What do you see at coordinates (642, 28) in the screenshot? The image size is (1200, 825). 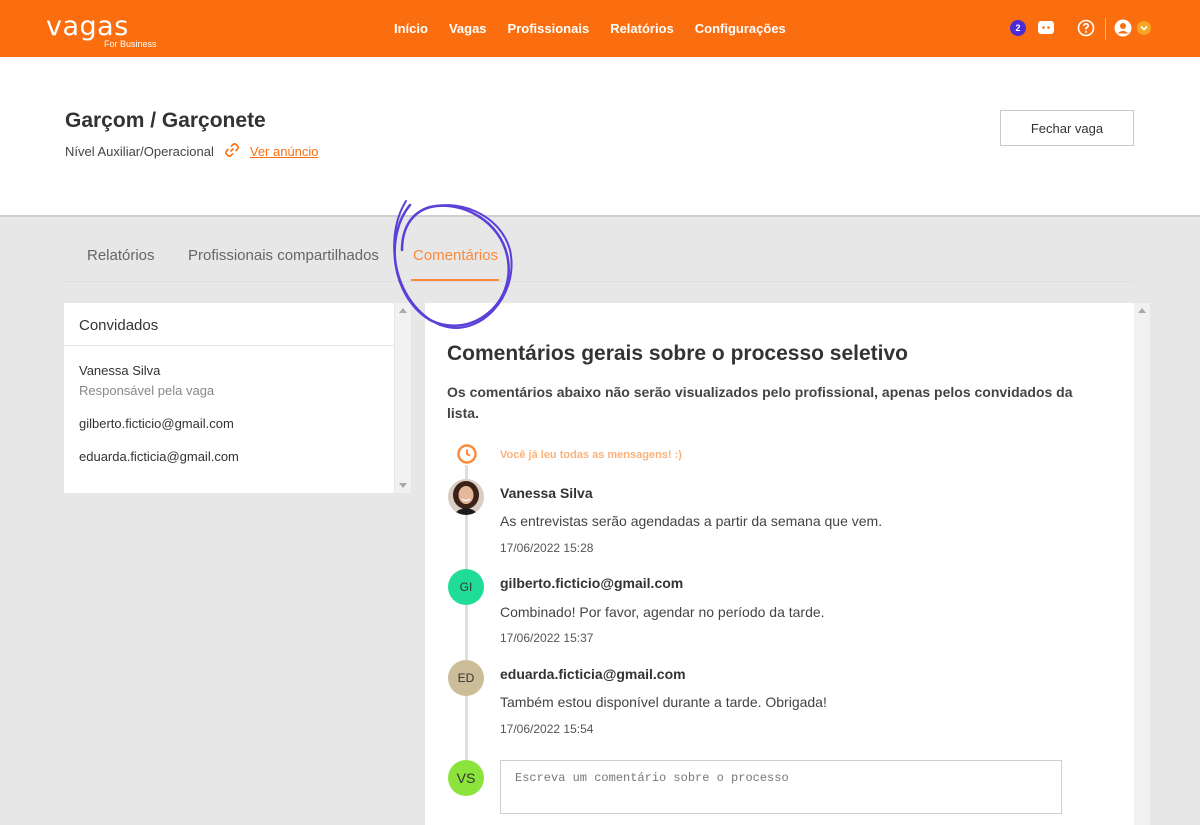 I see `nav-item-relatorios: Relatórios` at bounding box center [642, 28].